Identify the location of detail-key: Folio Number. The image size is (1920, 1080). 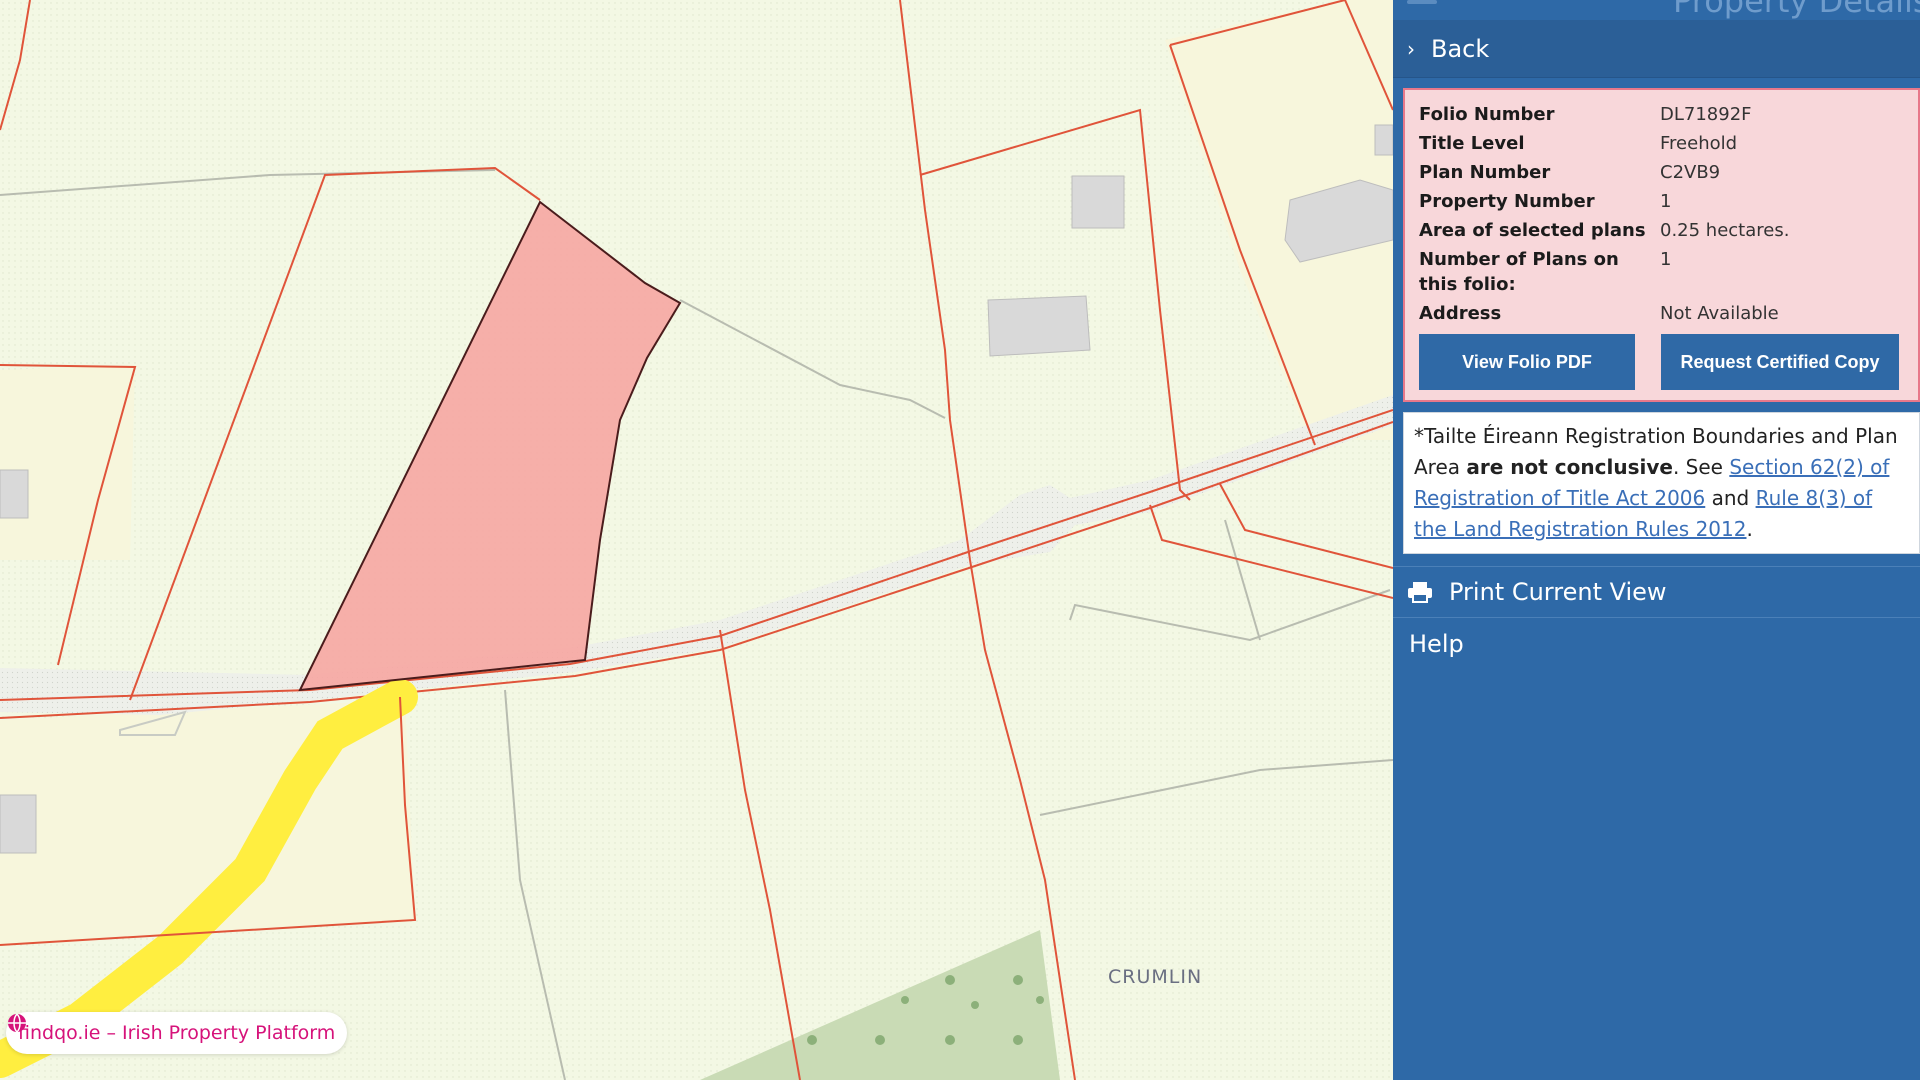
(1487, 114).